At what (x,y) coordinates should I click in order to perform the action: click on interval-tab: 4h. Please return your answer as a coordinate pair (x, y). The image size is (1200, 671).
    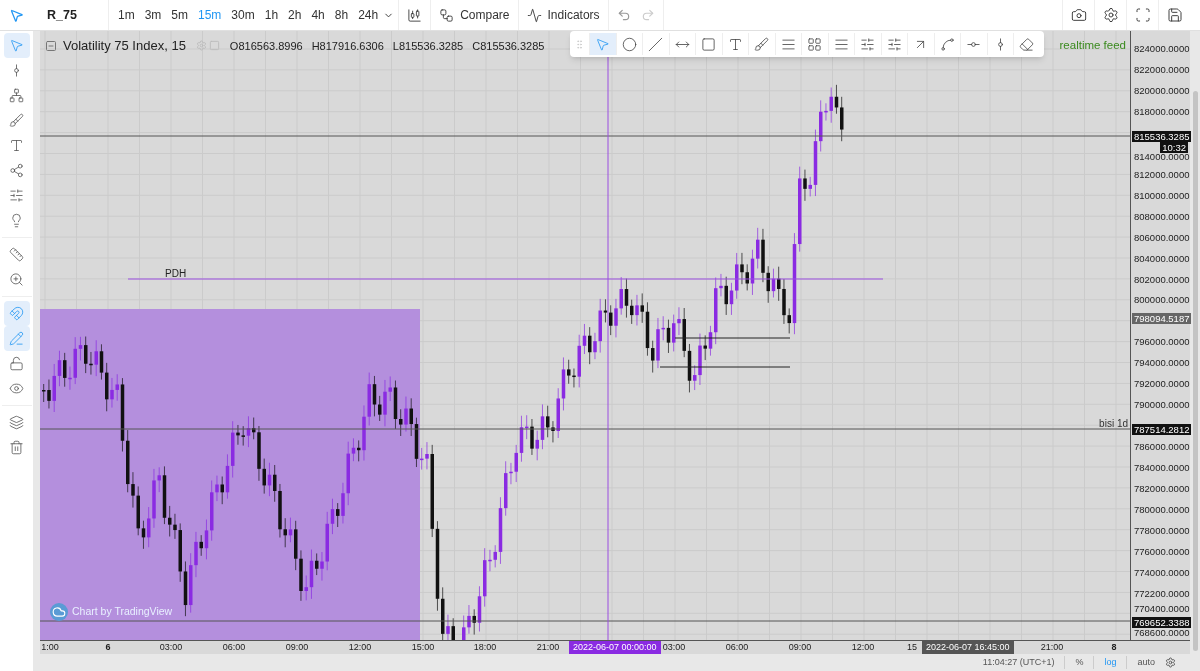
    Looking at the image, I should click on (318, 15).